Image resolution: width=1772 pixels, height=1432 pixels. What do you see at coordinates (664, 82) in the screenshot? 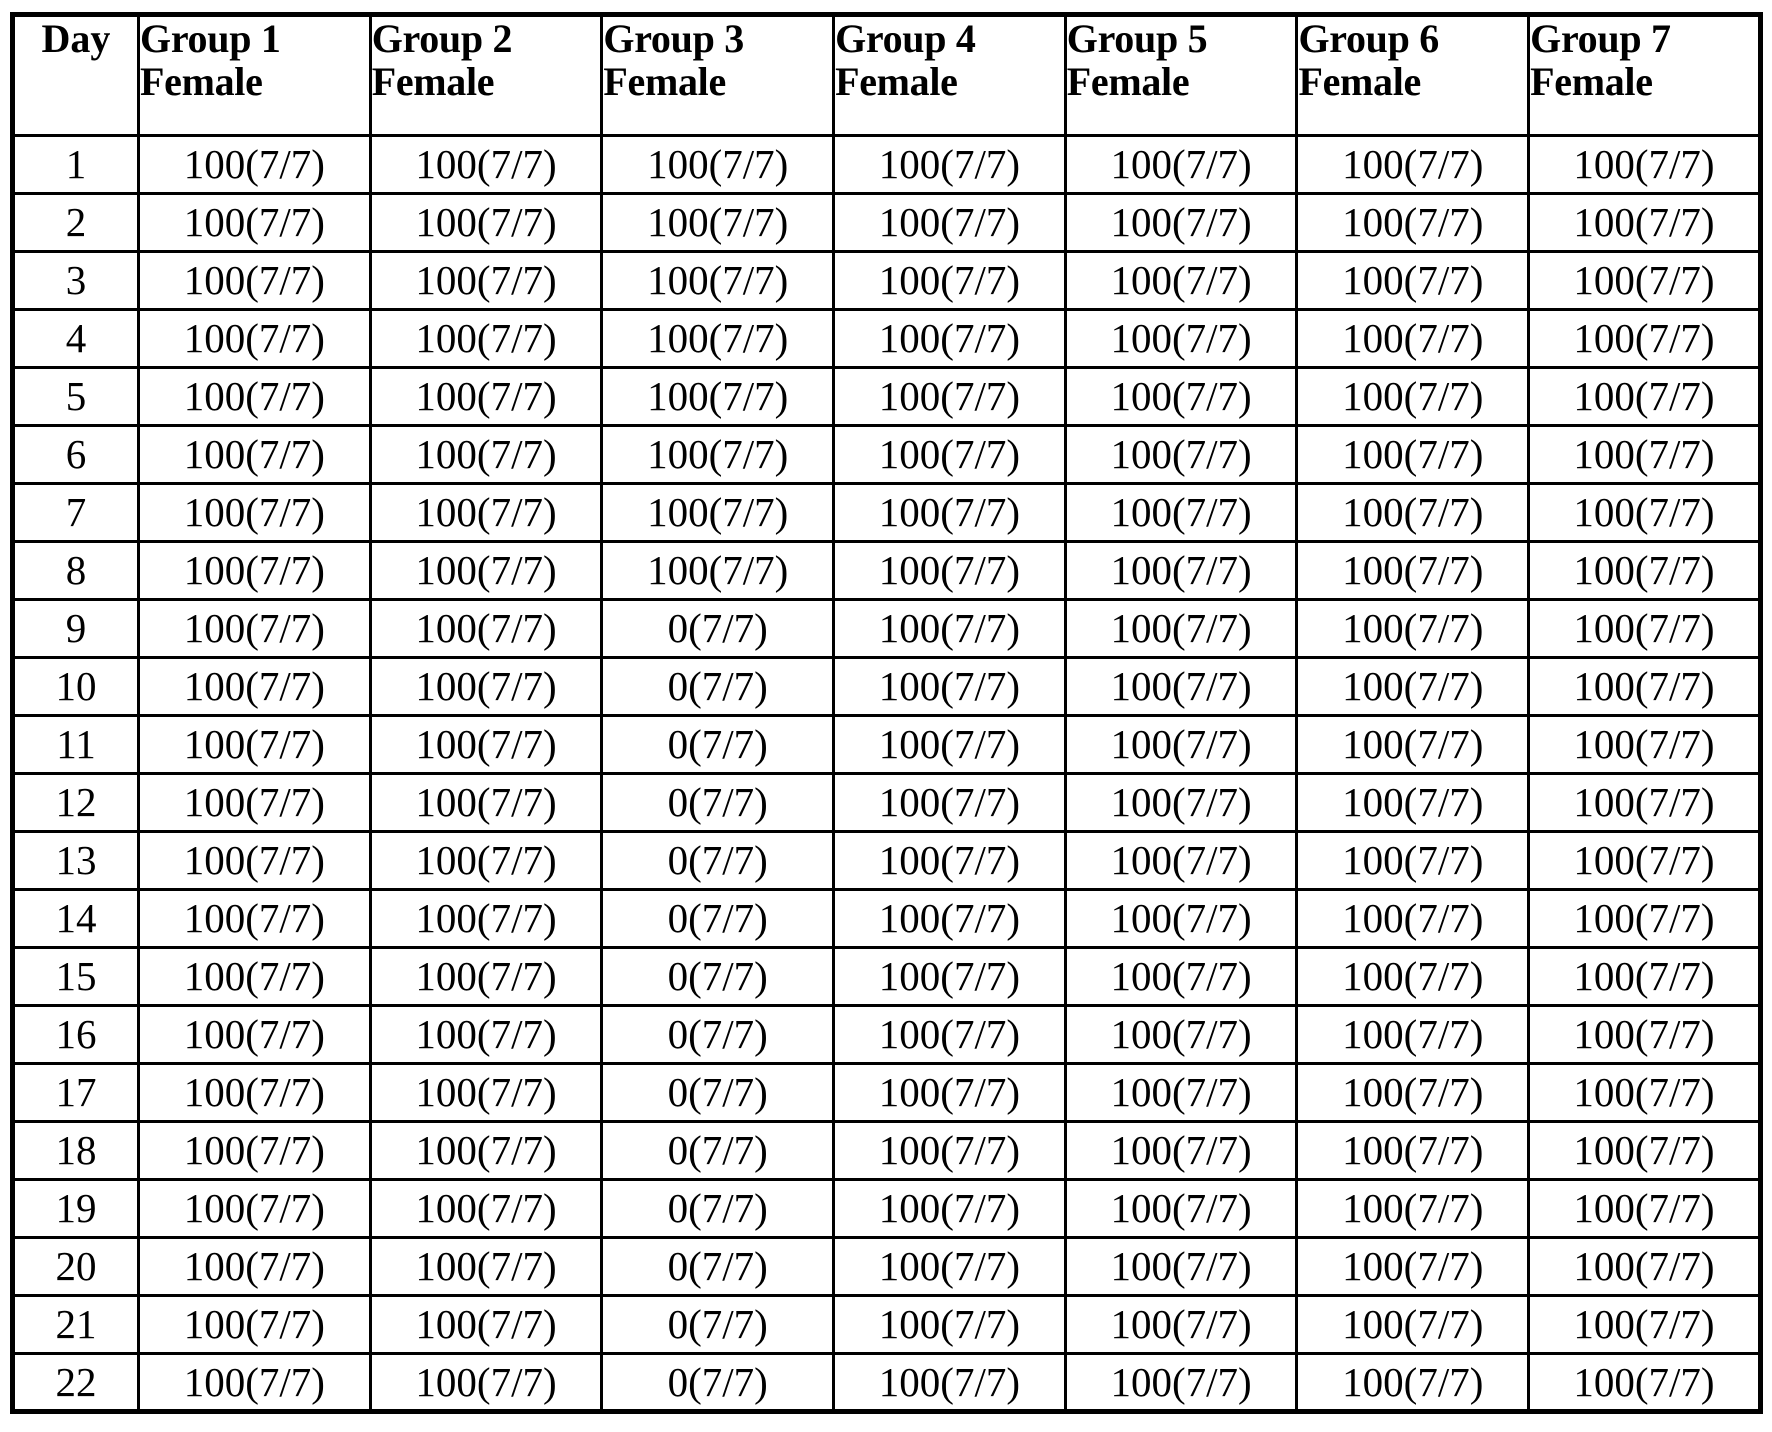
I see `column-header-group3-sex: Female` at bounding box center [664, 82].